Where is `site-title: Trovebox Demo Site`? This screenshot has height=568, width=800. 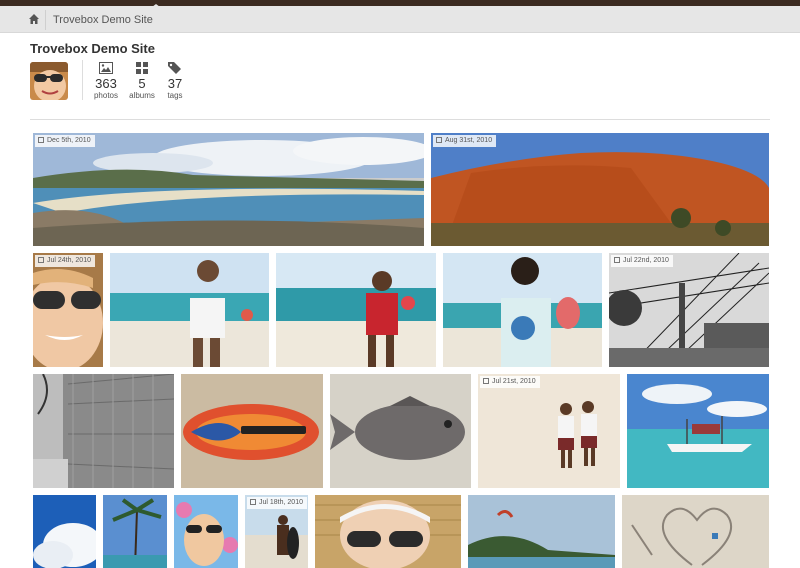 site-title: Trovebox Demo Site is located at coordinates (92, 48).